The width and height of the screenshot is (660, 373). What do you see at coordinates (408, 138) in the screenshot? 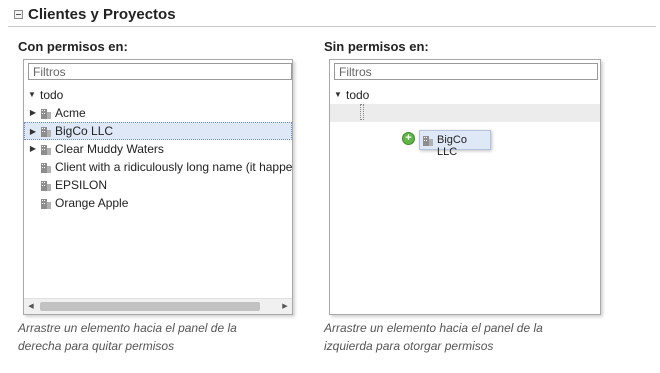
I see `add-icon: +` at bounding box center [408, 138].